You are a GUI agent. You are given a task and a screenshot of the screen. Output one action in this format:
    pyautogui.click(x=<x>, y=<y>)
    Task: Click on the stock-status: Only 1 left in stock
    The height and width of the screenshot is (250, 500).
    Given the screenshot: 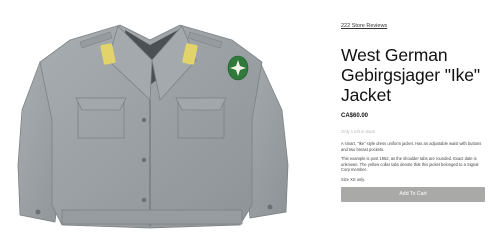 What is the action you would take?
    pyautogui.click(x=358, y=131)
    